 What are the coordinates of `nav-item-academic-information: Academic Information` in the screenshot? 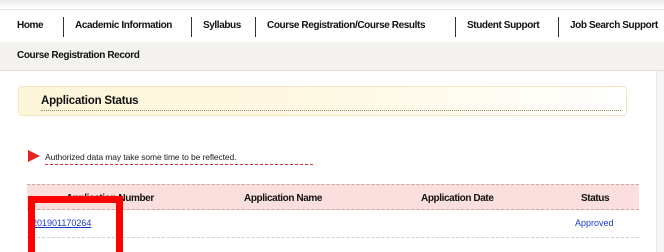 It's located at (123, 25).